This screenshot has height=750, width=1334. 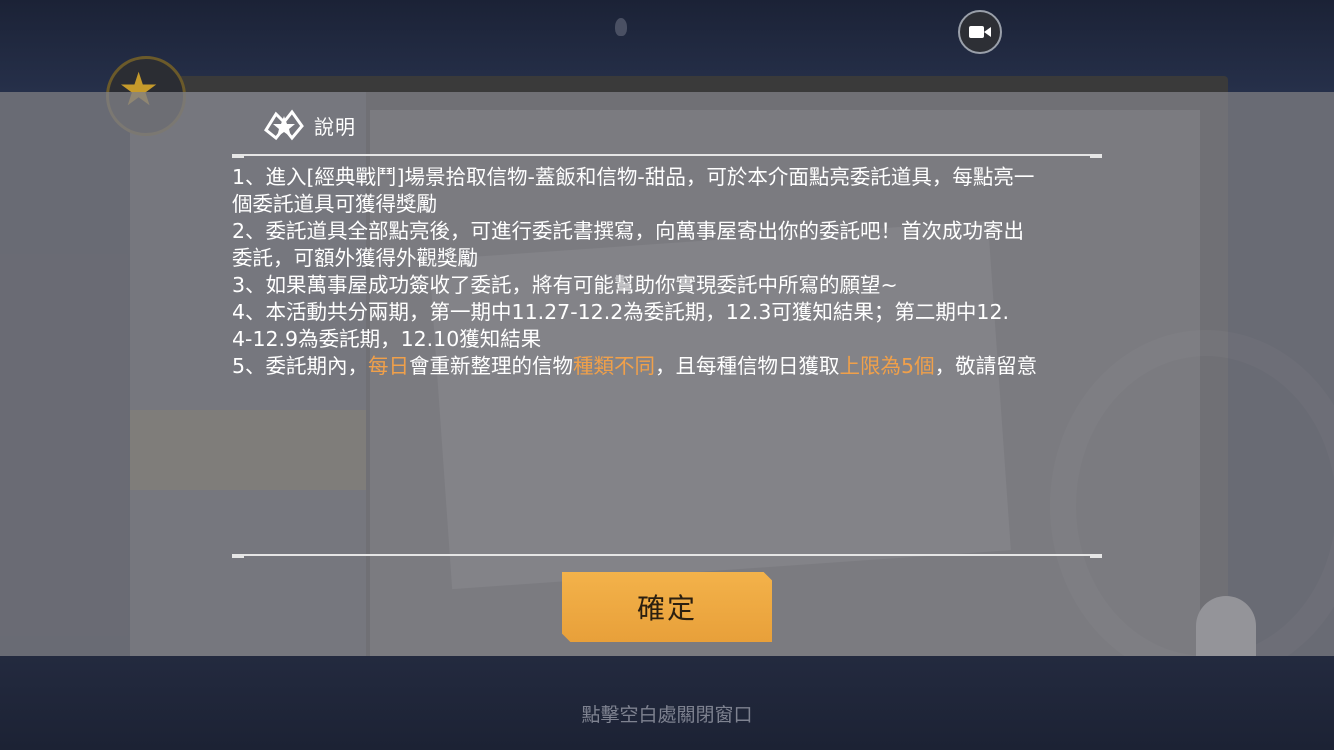 What do you see at coordinates (667, 556) in the screenshot?
I see `bottom-divider` at bounding box center [667, 556].